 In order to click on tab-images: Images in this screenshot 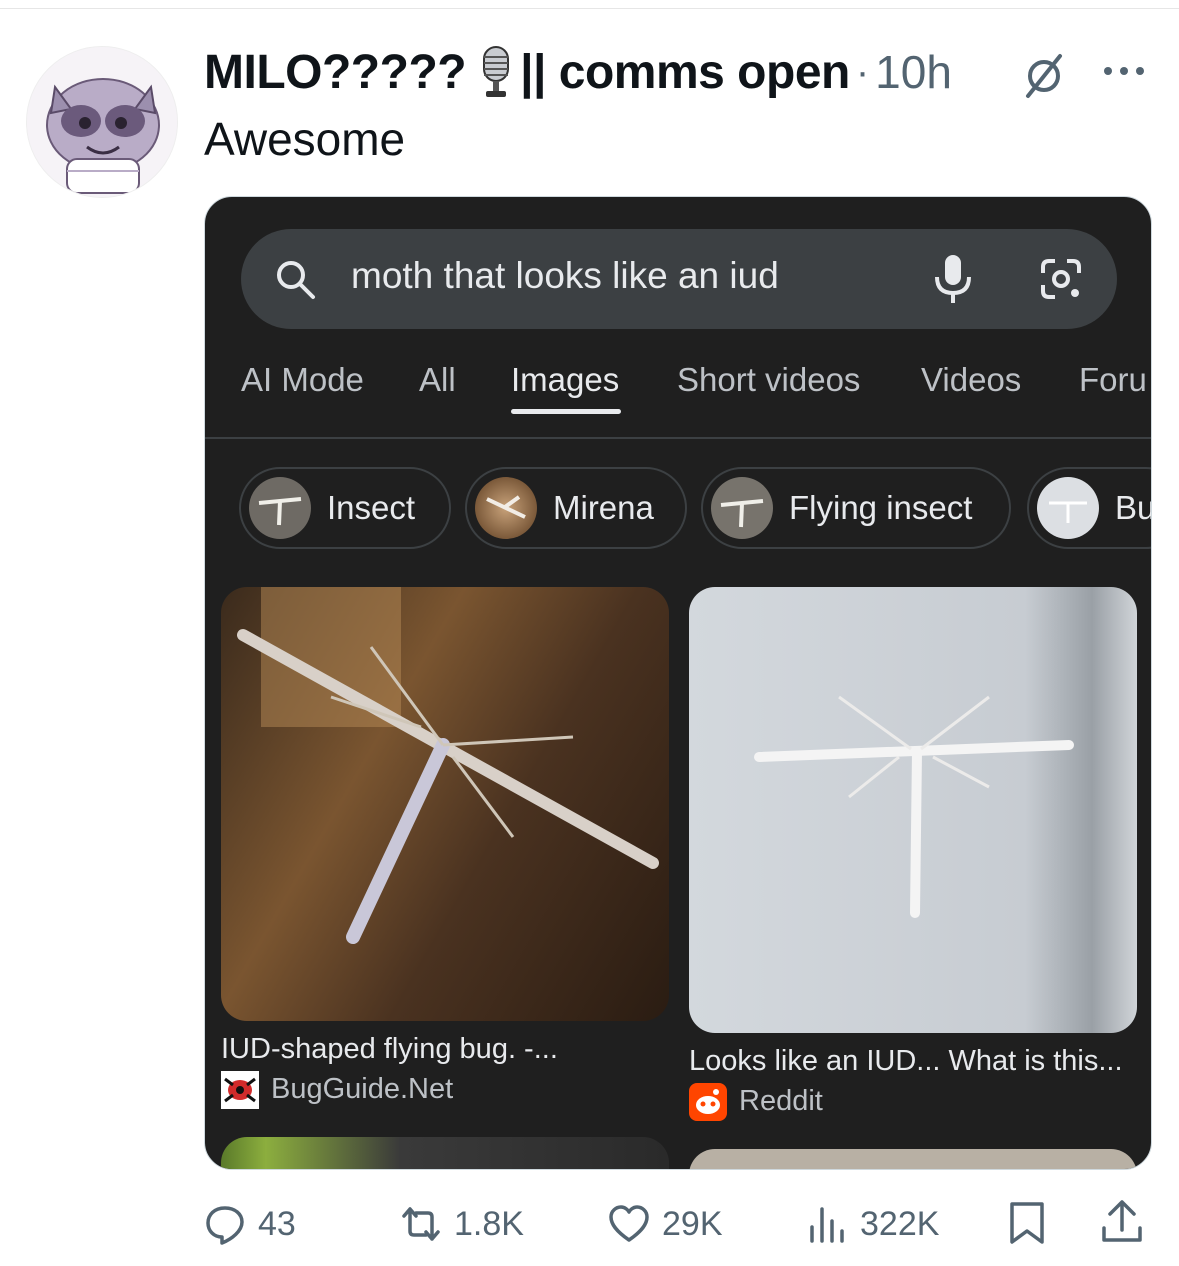, I will do `click(565, 379)`.